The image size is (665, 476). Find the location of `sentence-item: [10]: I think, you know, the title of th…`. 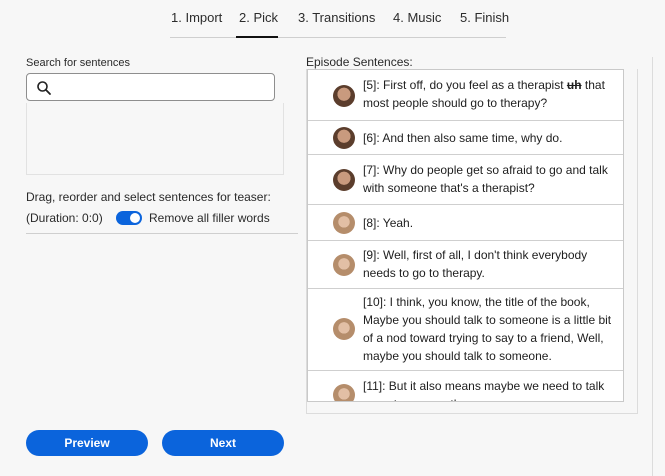

sentence-item: [10]: I think, you know, the title of th… is located at coordinates (465, 330).